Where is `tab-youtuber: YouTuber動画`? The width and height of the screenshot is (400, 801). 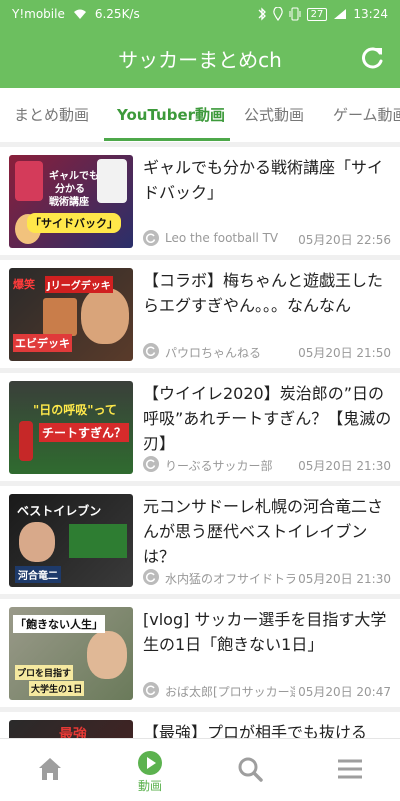
tab-youtuber: YouTuber動画 is located at coordinates (171, 115).